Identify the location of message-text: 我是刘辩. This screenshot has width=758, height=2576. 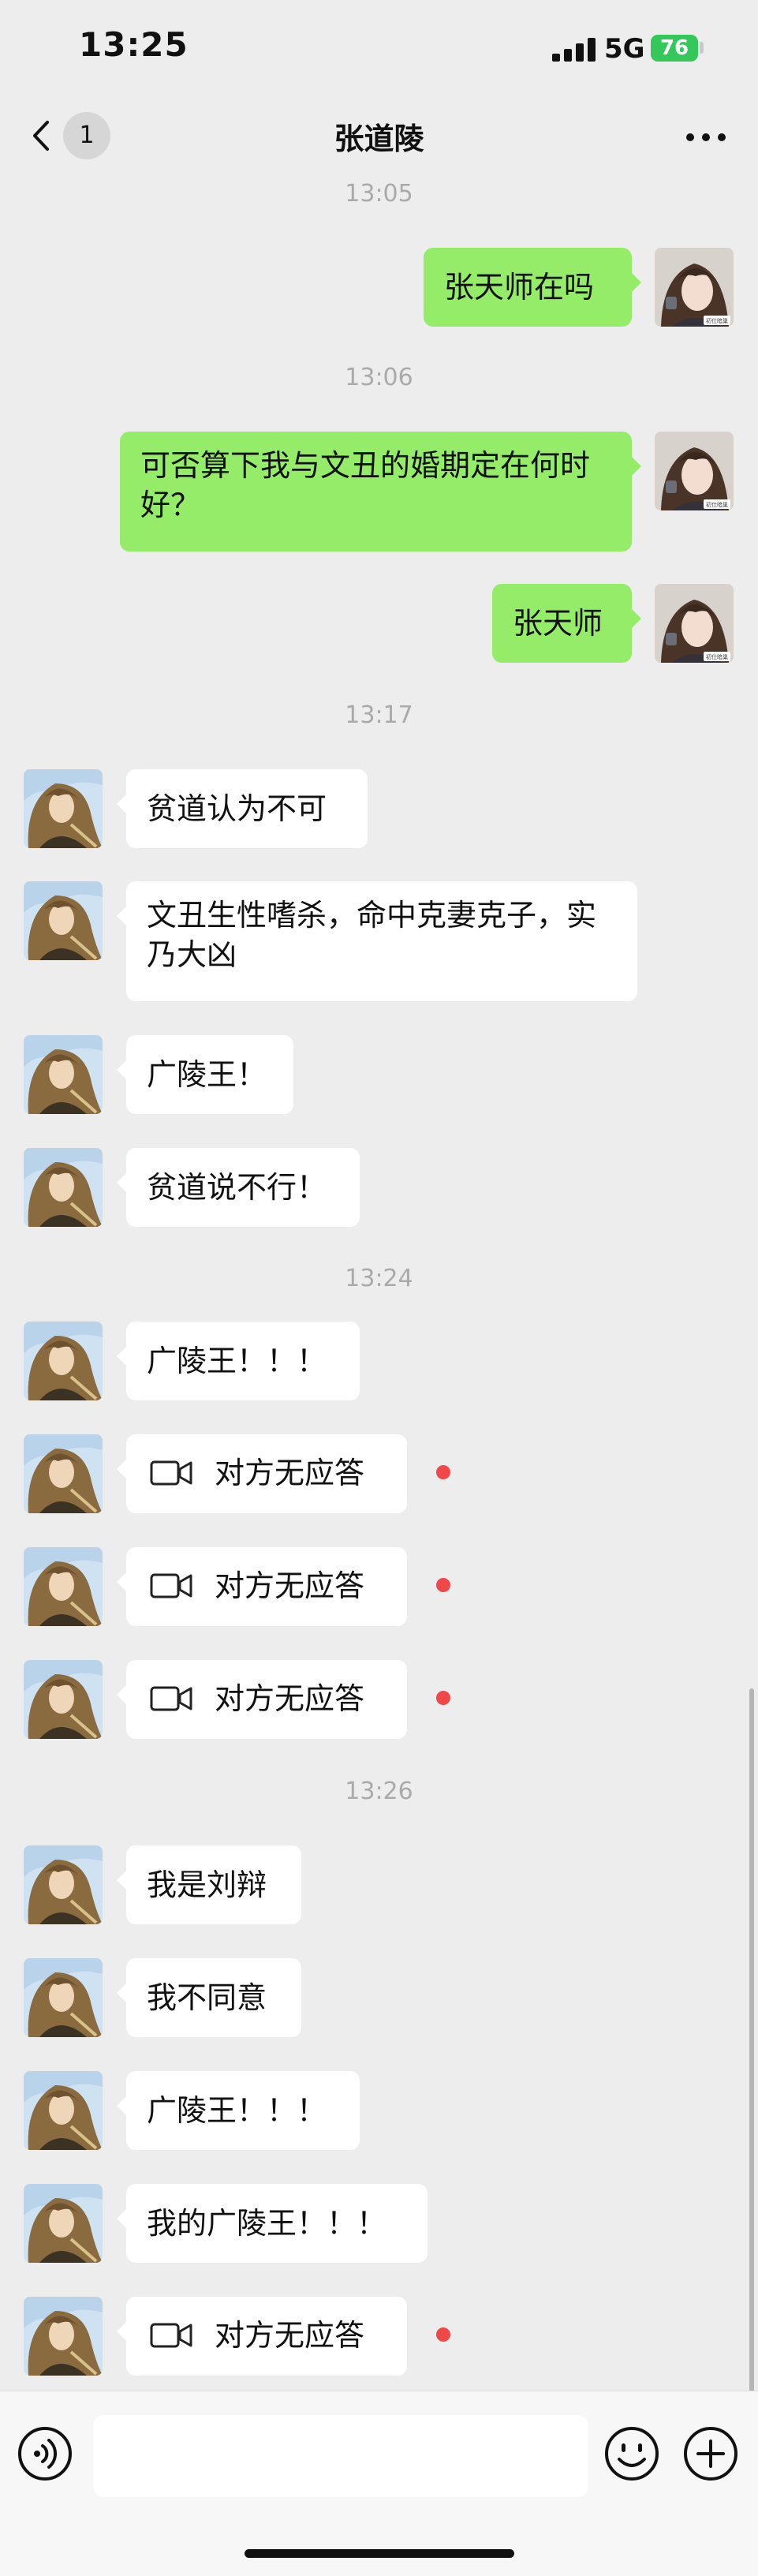
(207, 1885).